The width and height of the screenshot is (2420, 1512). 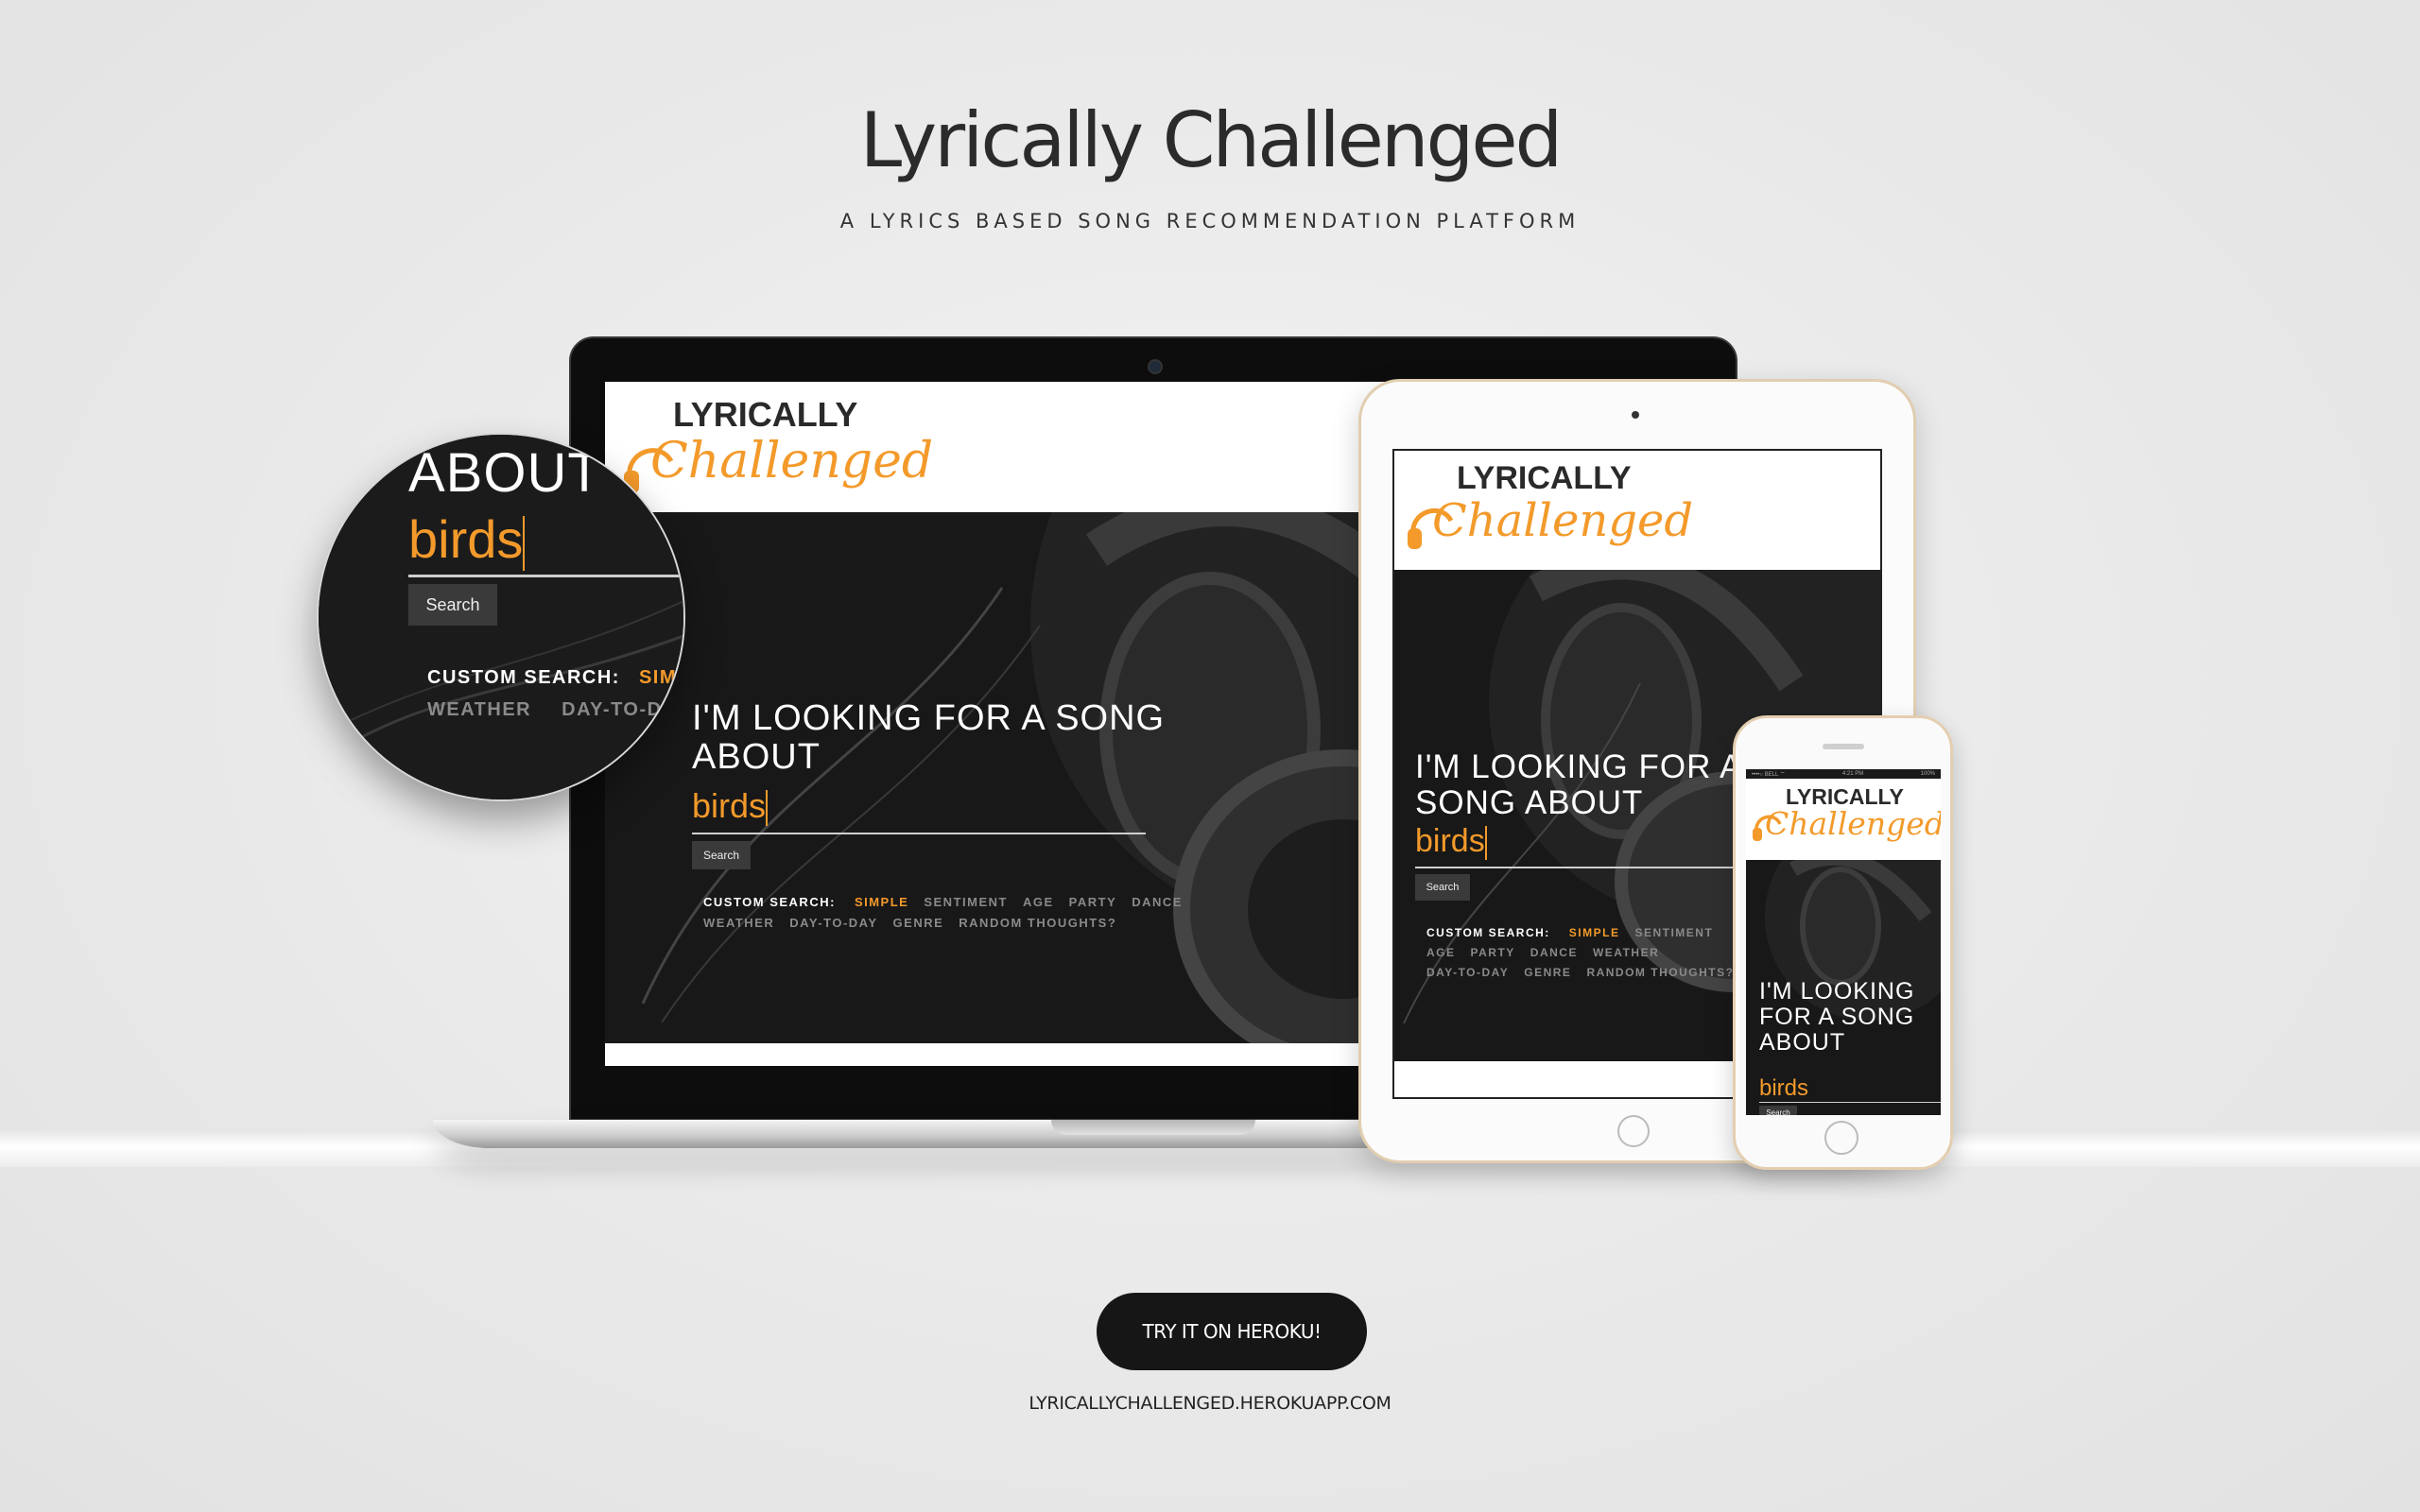 I want to click on zoom-query-input: birds, so click(x=467, y=540).